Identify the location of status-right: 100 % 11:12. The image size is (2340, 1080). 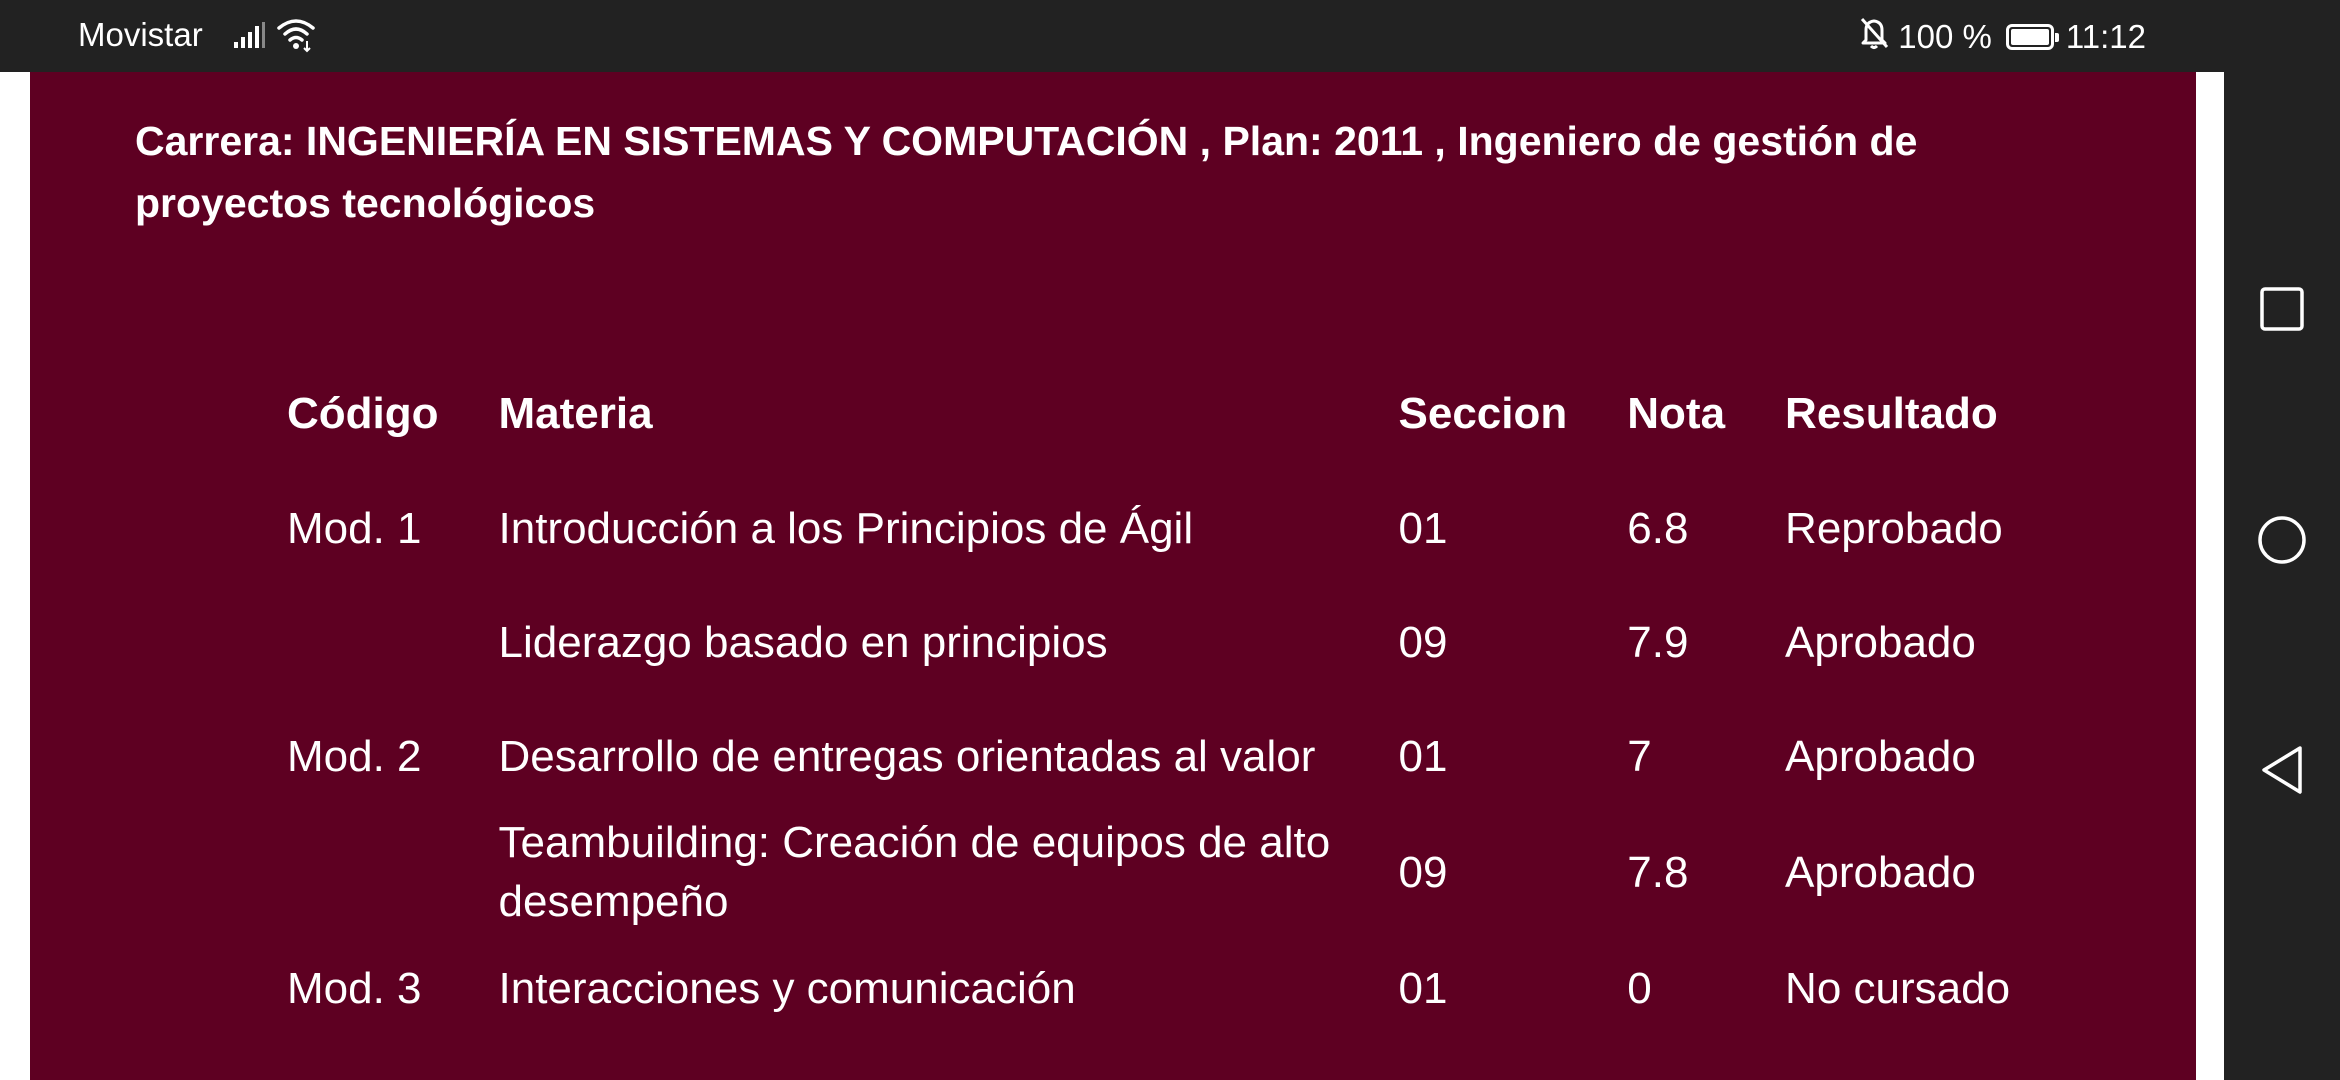
(2002, 37).